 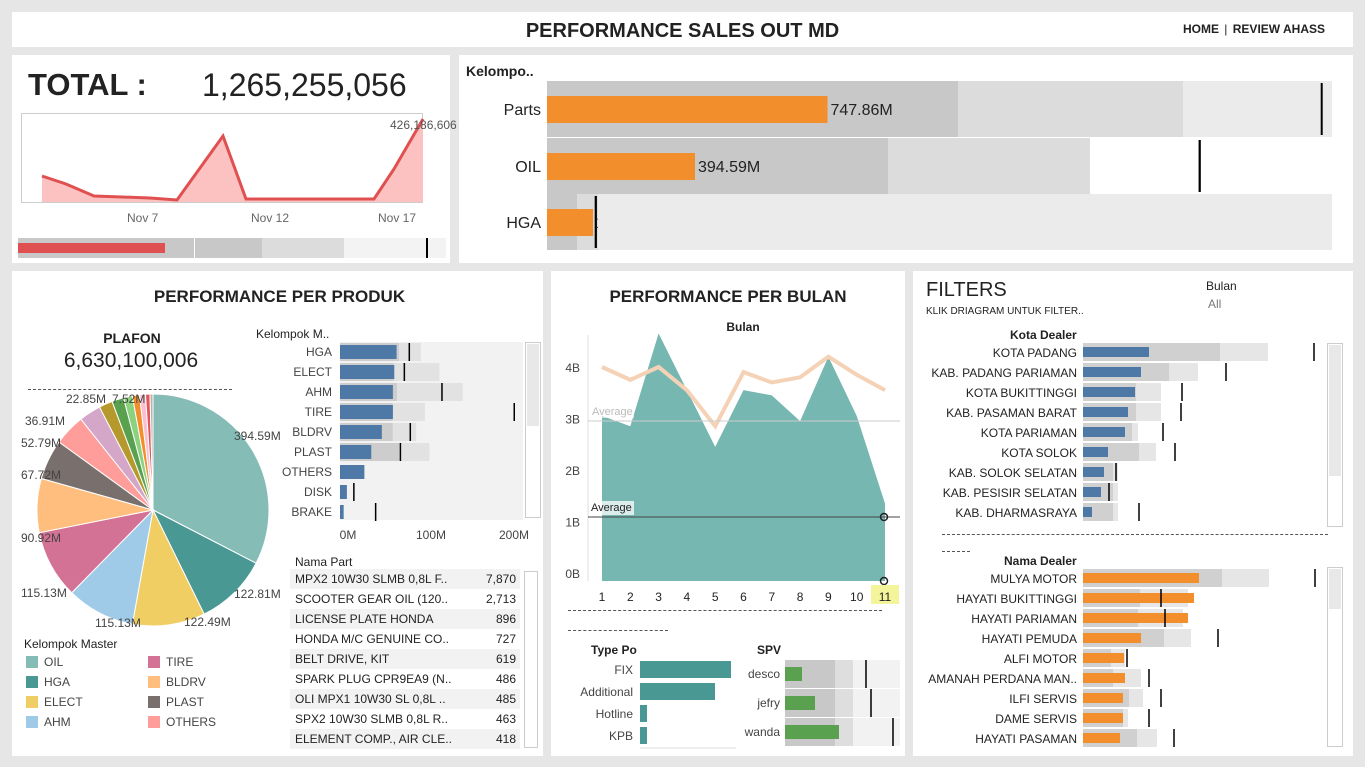 What do you see at coordinates (312, 372) in the screenshot?
I see `km-category-elect: ELECT` at bounding box center [312, 372].